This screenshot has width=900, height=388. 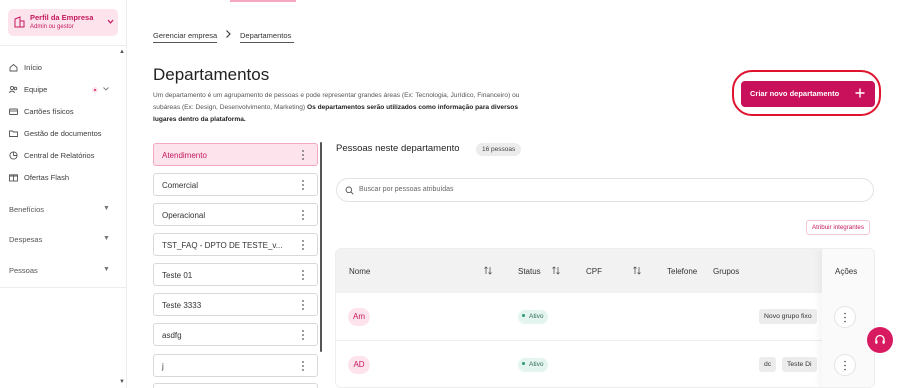 I want to click on column-header-phone: Telefone, so click(x=682, y=271).